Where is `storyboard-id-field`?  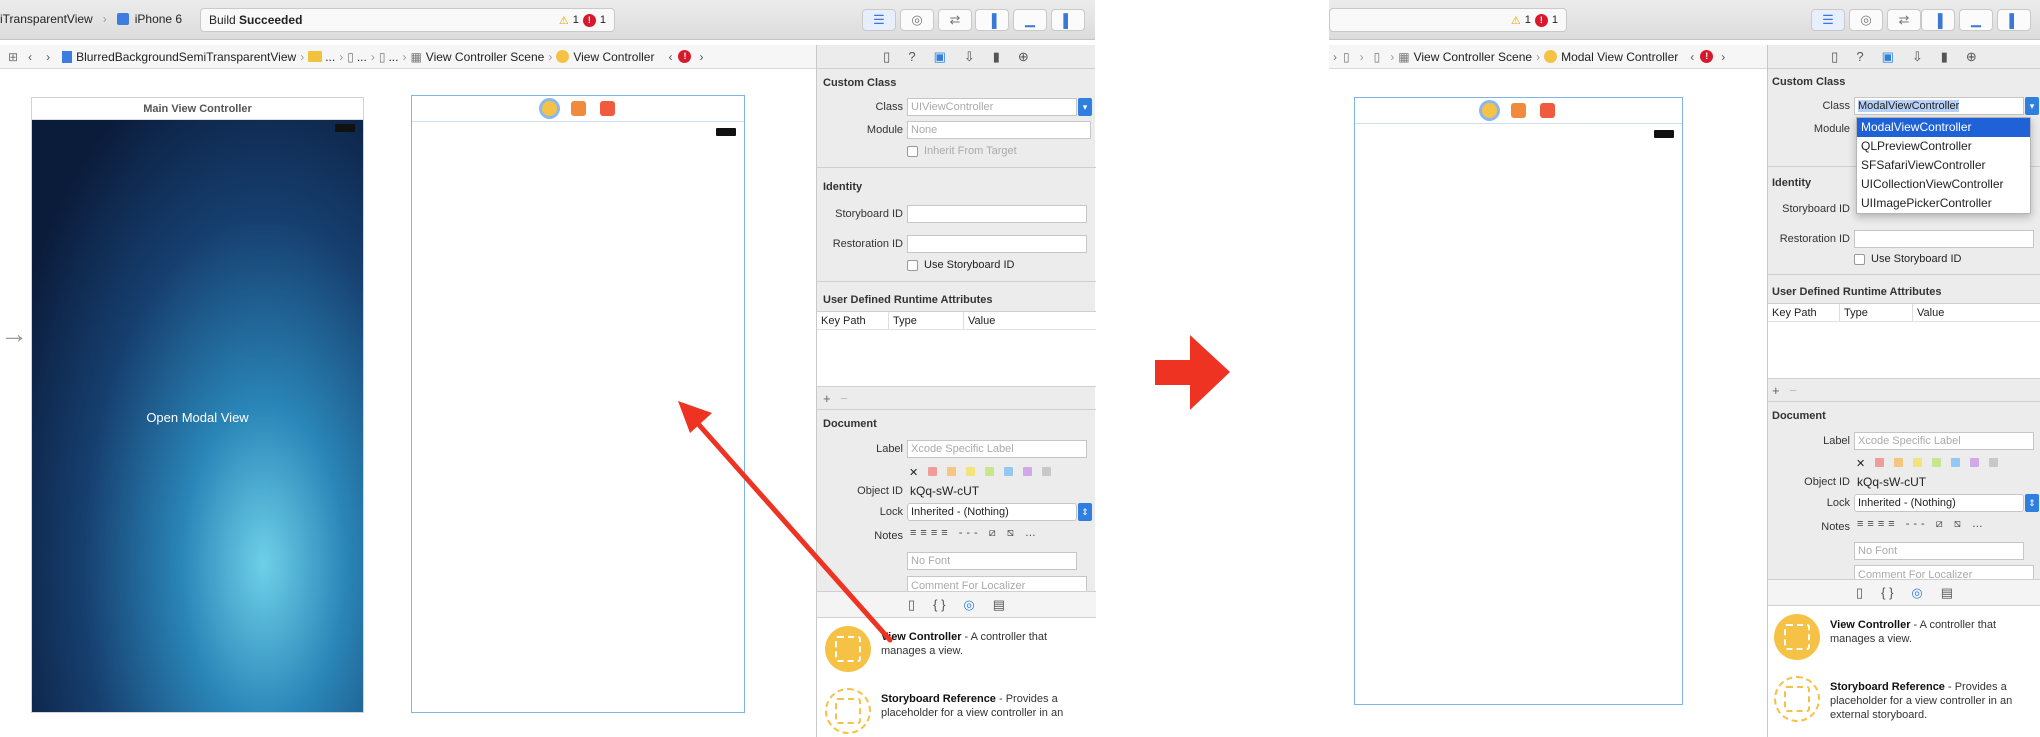
storyboard-id-field is located at coordinates (997, 214).